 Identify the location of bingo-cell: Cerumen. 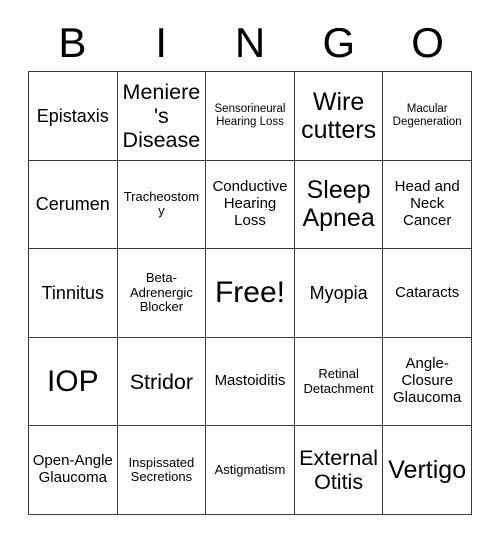
(73, 205).